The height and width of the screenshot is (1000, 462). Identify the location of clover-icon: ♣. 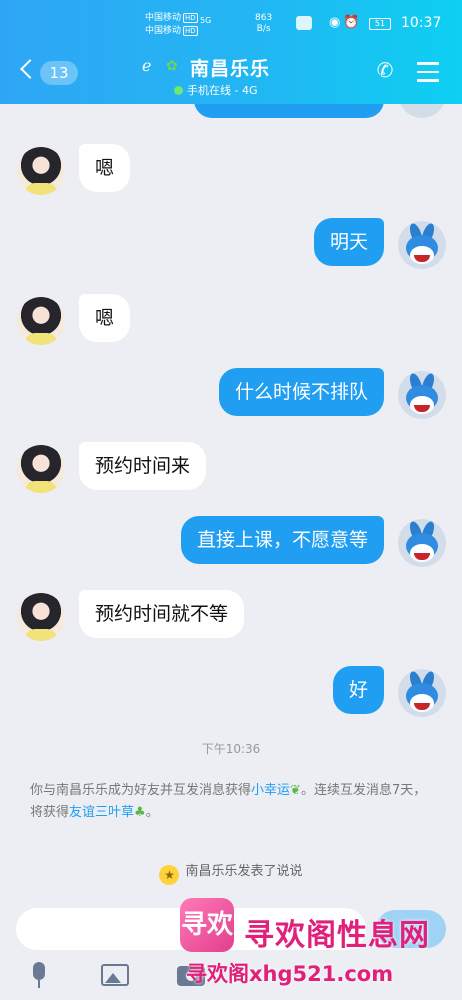
(140, 812).